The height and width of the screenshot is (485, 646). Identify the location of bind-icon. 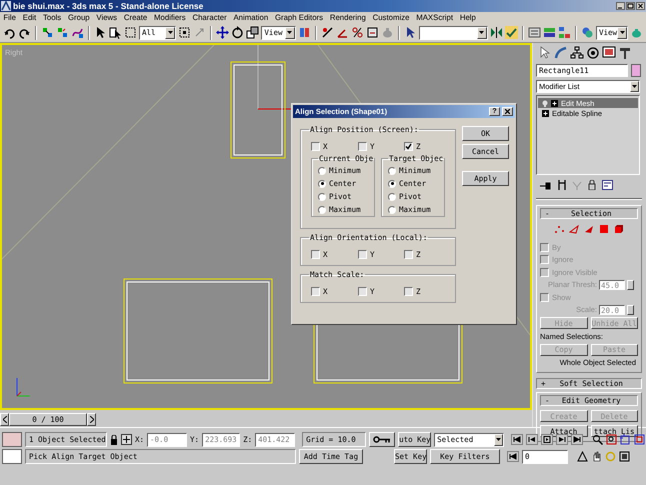
(77, 32).